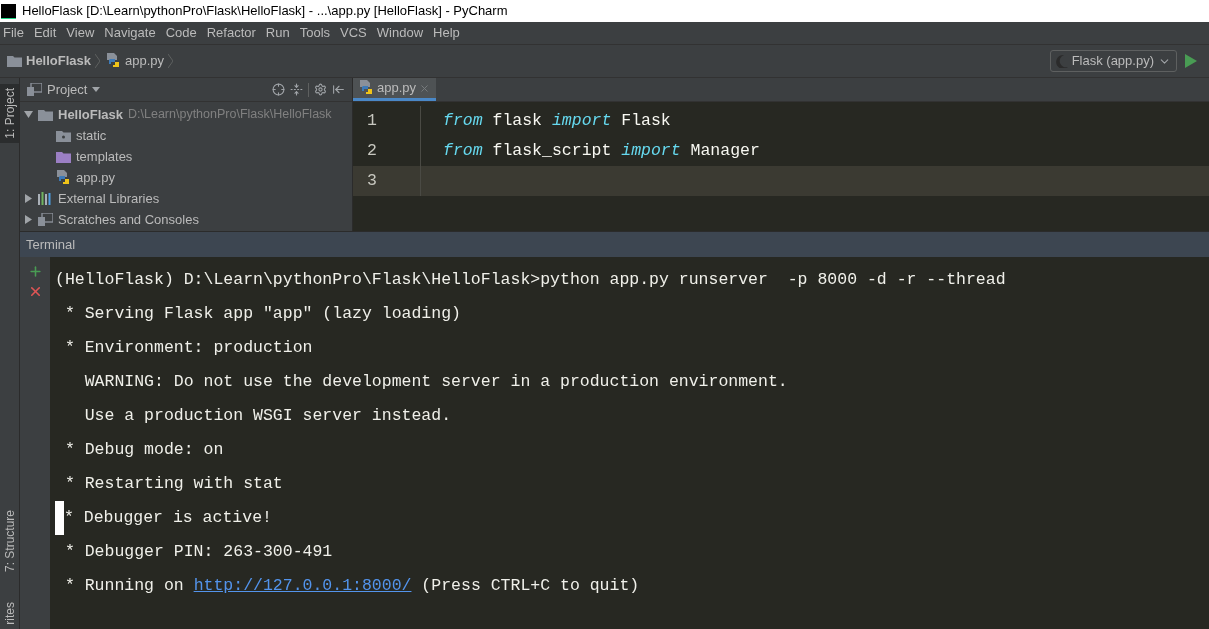  What do you see at coordinates (188, 347) in the screenshot?
I see `terminal-line: * Environment: production` at bounding box center [188, 347].